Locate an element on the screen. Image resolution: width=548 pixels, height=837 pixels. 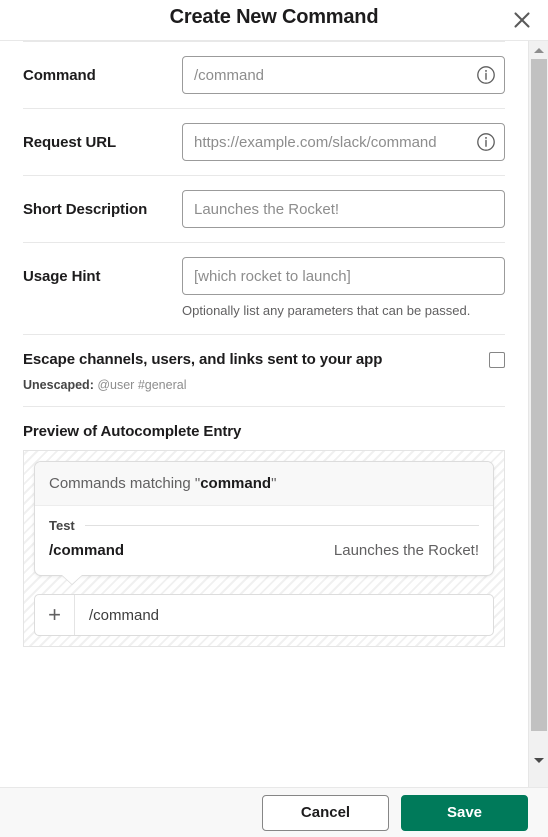
escape-sub-value: @user #general is located at coordinates (142, 385).